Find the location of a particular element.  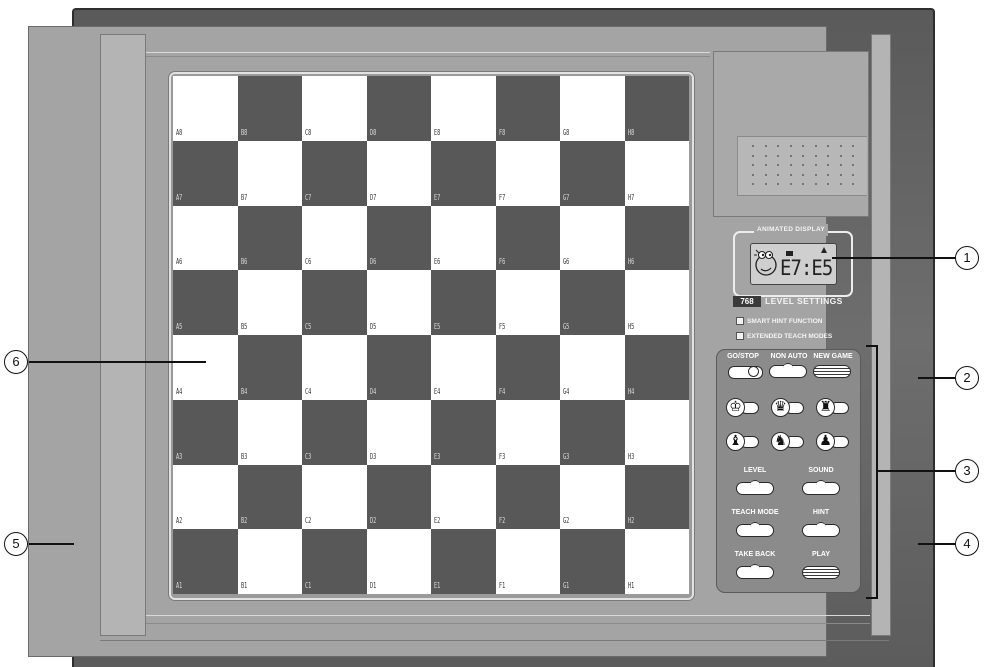

square-h6: H6 is located at coordinates (656, 238).